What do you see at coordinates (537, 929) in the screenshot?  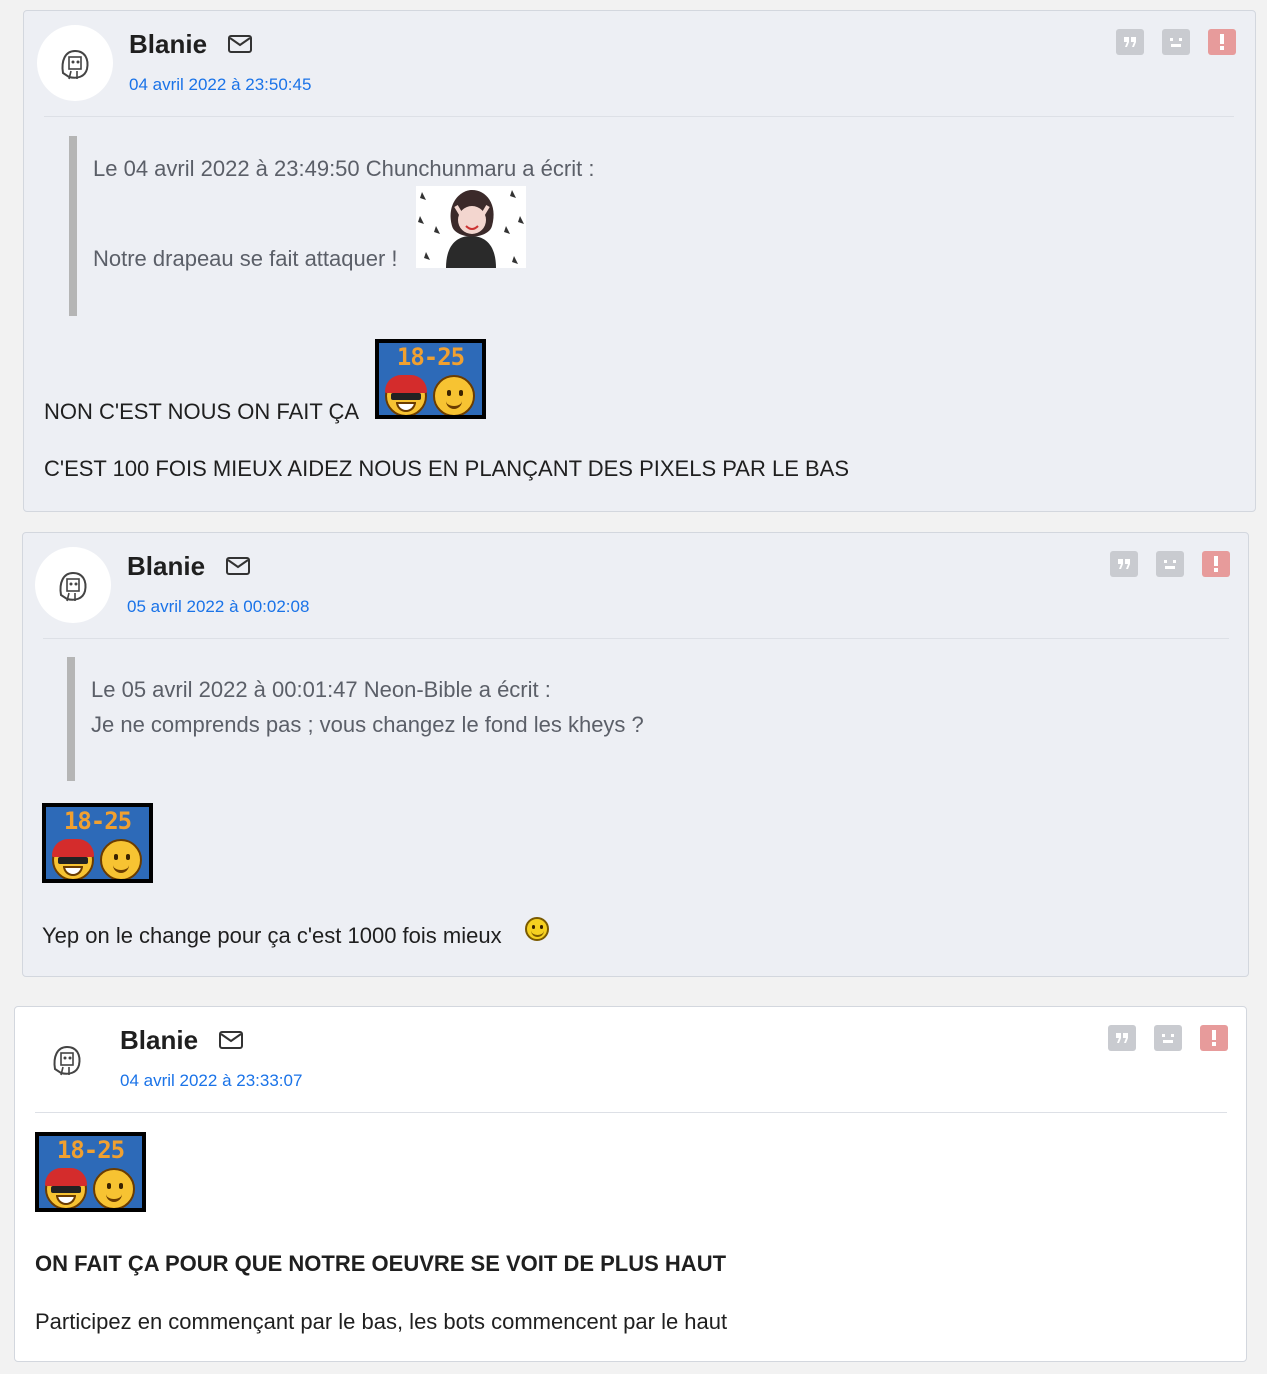 I see `smiley-icon` at bounding box center [537, 929].